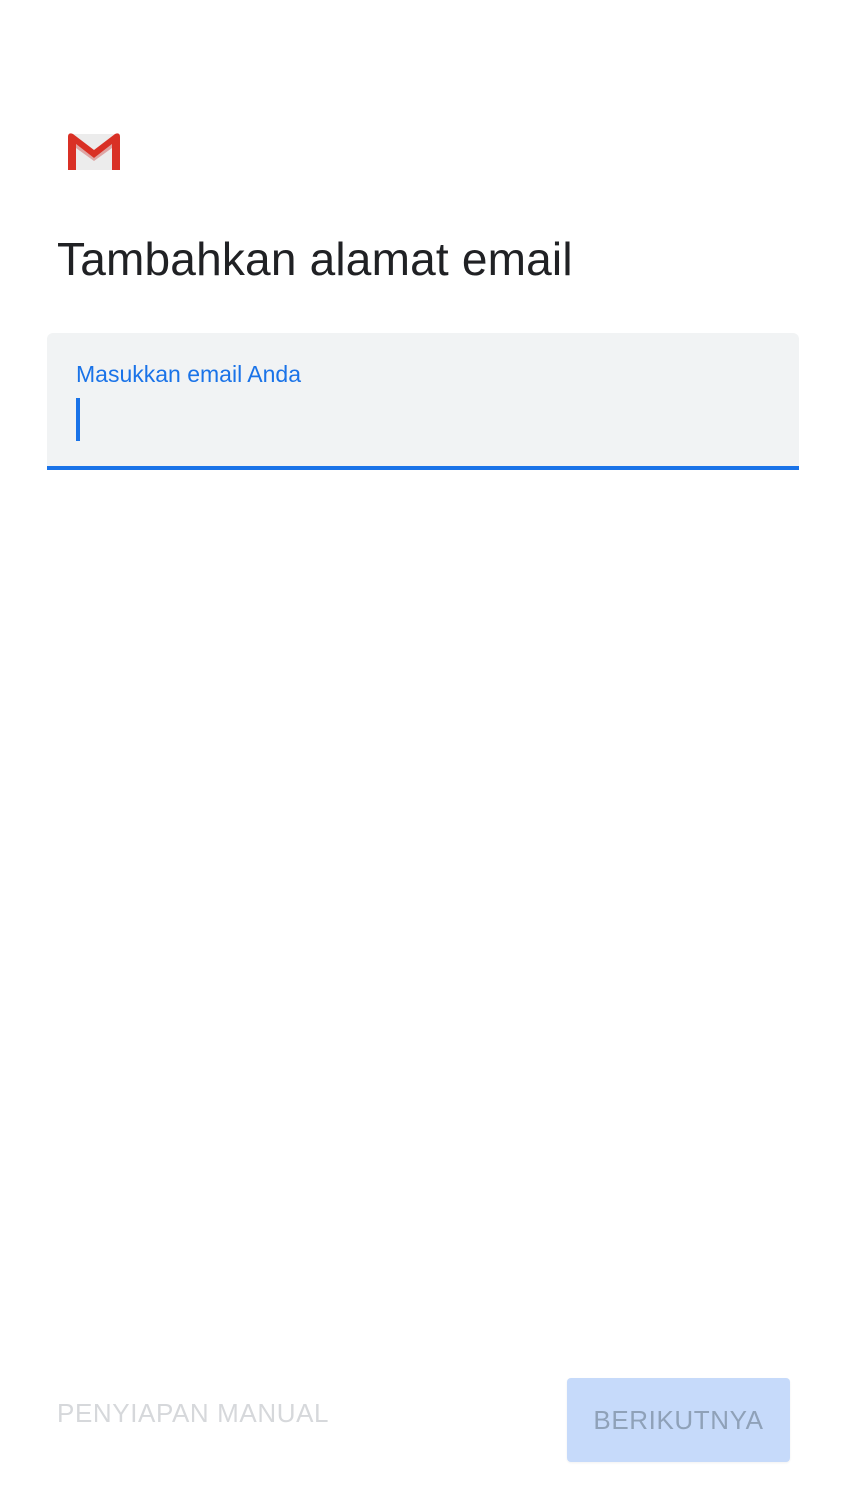  I want to click on email-field-label: Masukkan email Anda, so click(189, 374).